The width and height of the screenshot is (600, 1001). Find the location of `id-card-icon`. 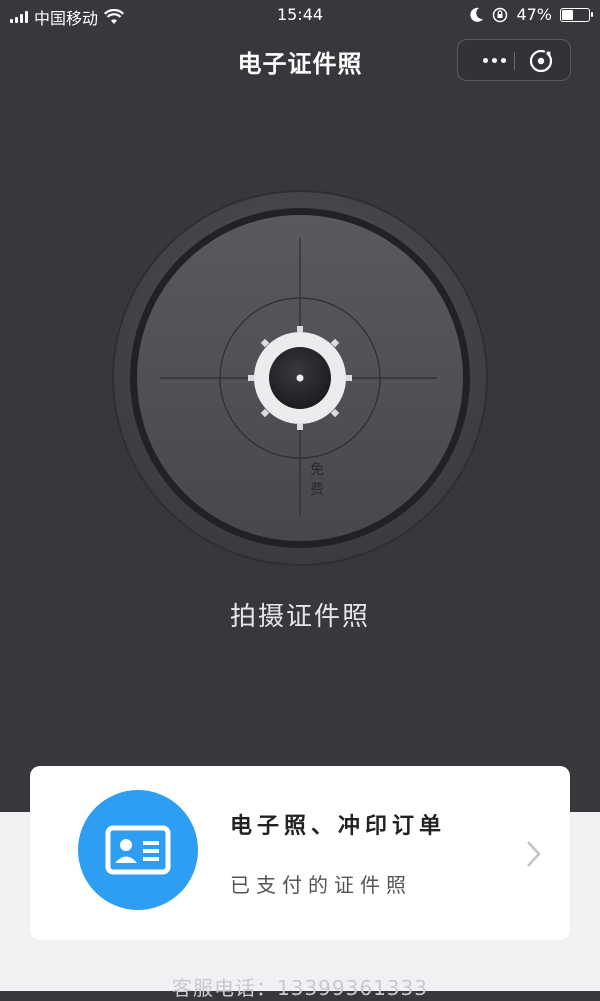

id-card-icon is located at coordinates (138, 850).